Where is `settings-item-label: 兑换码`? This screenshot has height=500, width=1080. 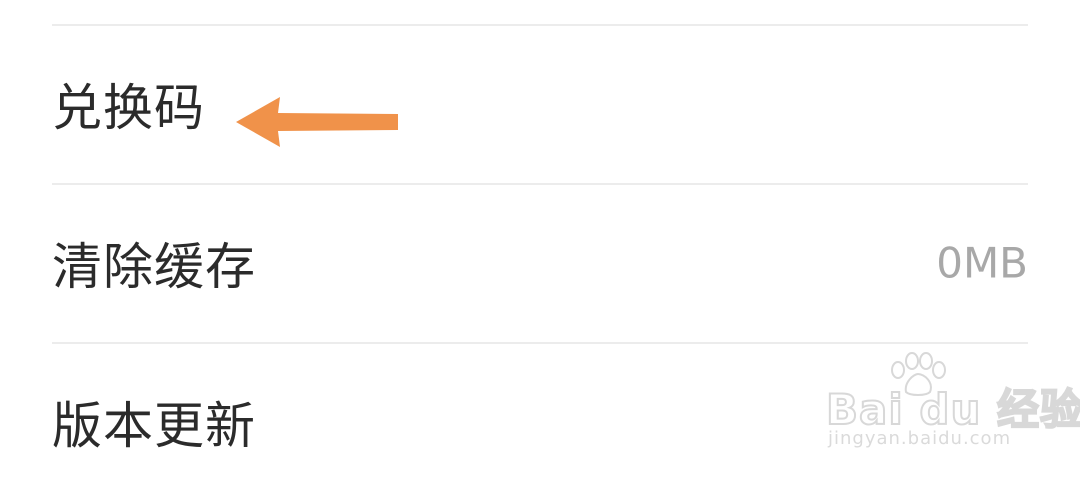
settings-item-label: 兑换码 is located at coordinates (128, 108).